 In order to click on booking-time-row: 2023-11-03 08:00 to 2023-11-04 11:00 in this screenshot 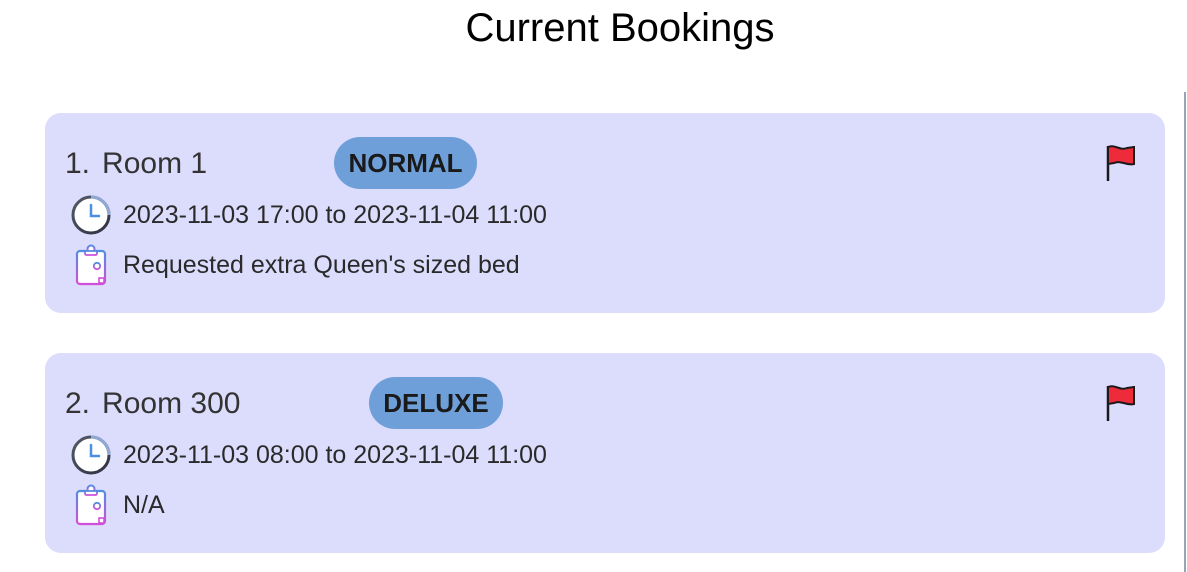, I will do `click(308, 455)`.